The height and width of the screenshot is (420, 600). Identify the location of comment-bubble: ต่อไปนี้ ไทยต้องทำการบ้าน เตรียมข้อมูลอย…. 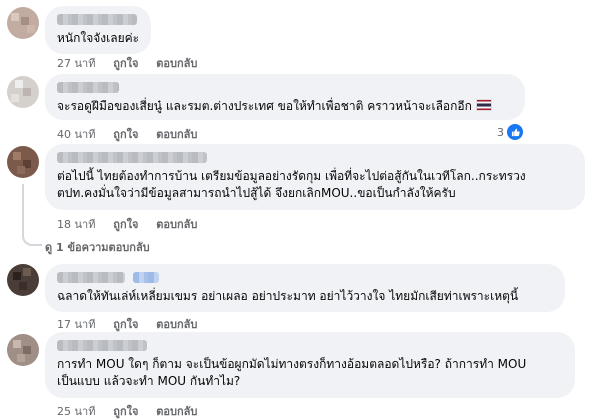
(315, 177).